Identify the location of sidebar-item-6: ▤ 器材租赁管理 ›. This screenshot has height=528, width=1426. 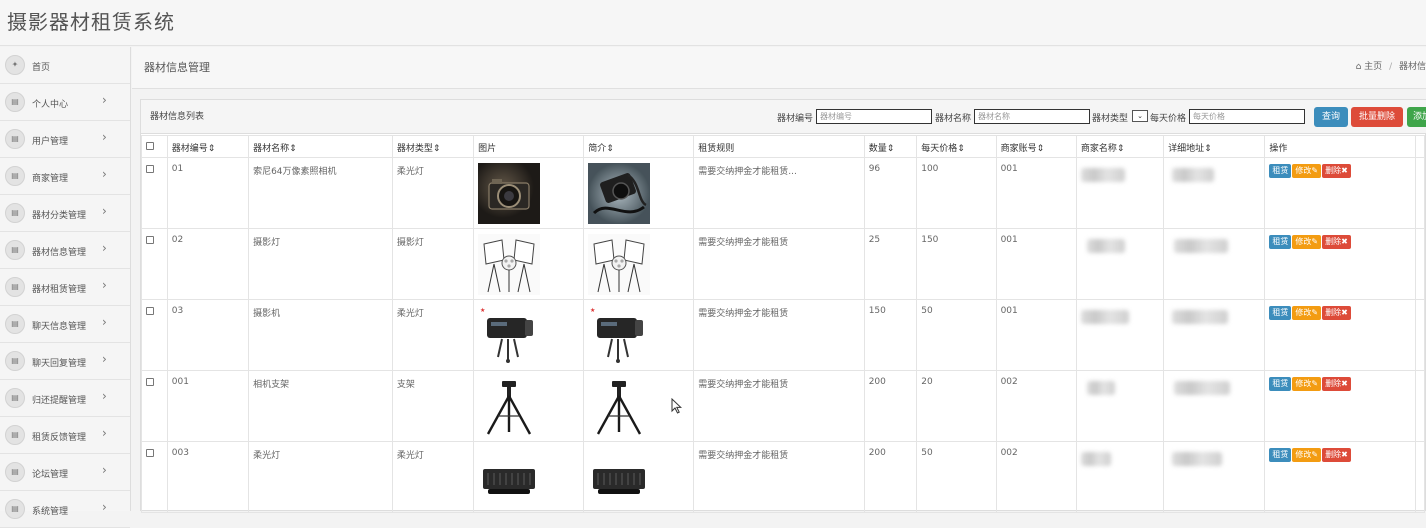
(65, 287).